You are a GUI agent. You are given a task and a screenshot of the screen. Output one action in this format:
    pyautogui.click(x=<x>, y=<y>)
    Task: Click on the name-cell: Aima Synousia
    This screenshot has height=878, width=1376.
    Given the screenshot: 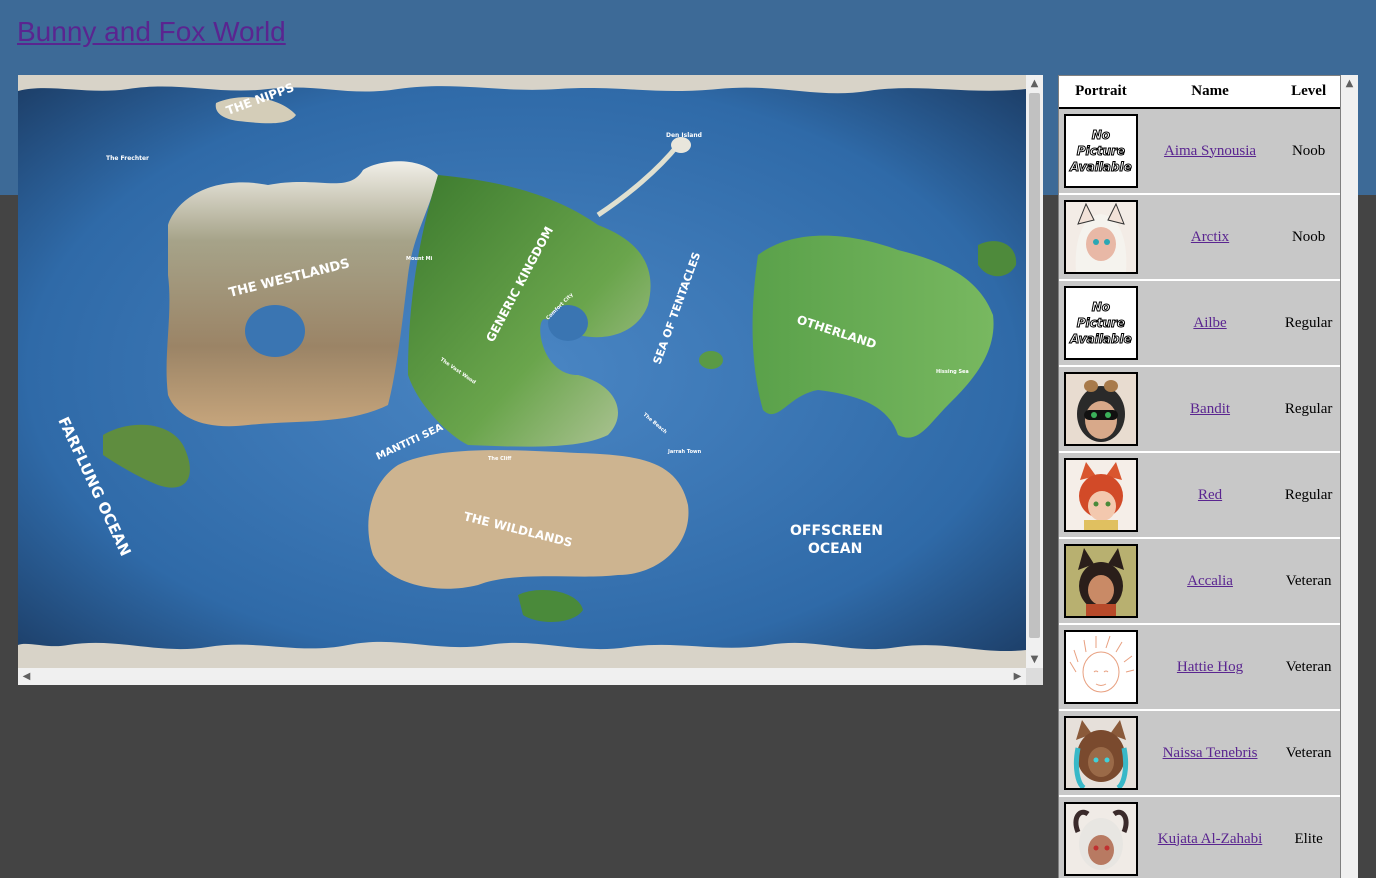 What is the action you would take?
    pyautogui.click(x=1210, y=152)
    